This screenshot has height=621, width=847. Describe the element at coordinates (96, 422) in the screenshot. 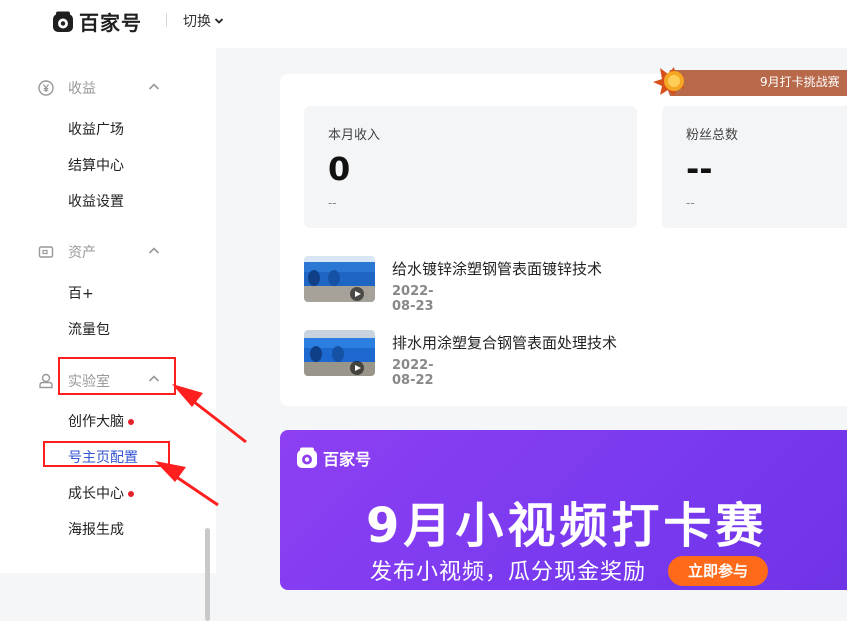

I see `sidebar-item-label: 创作大脑` at that location.